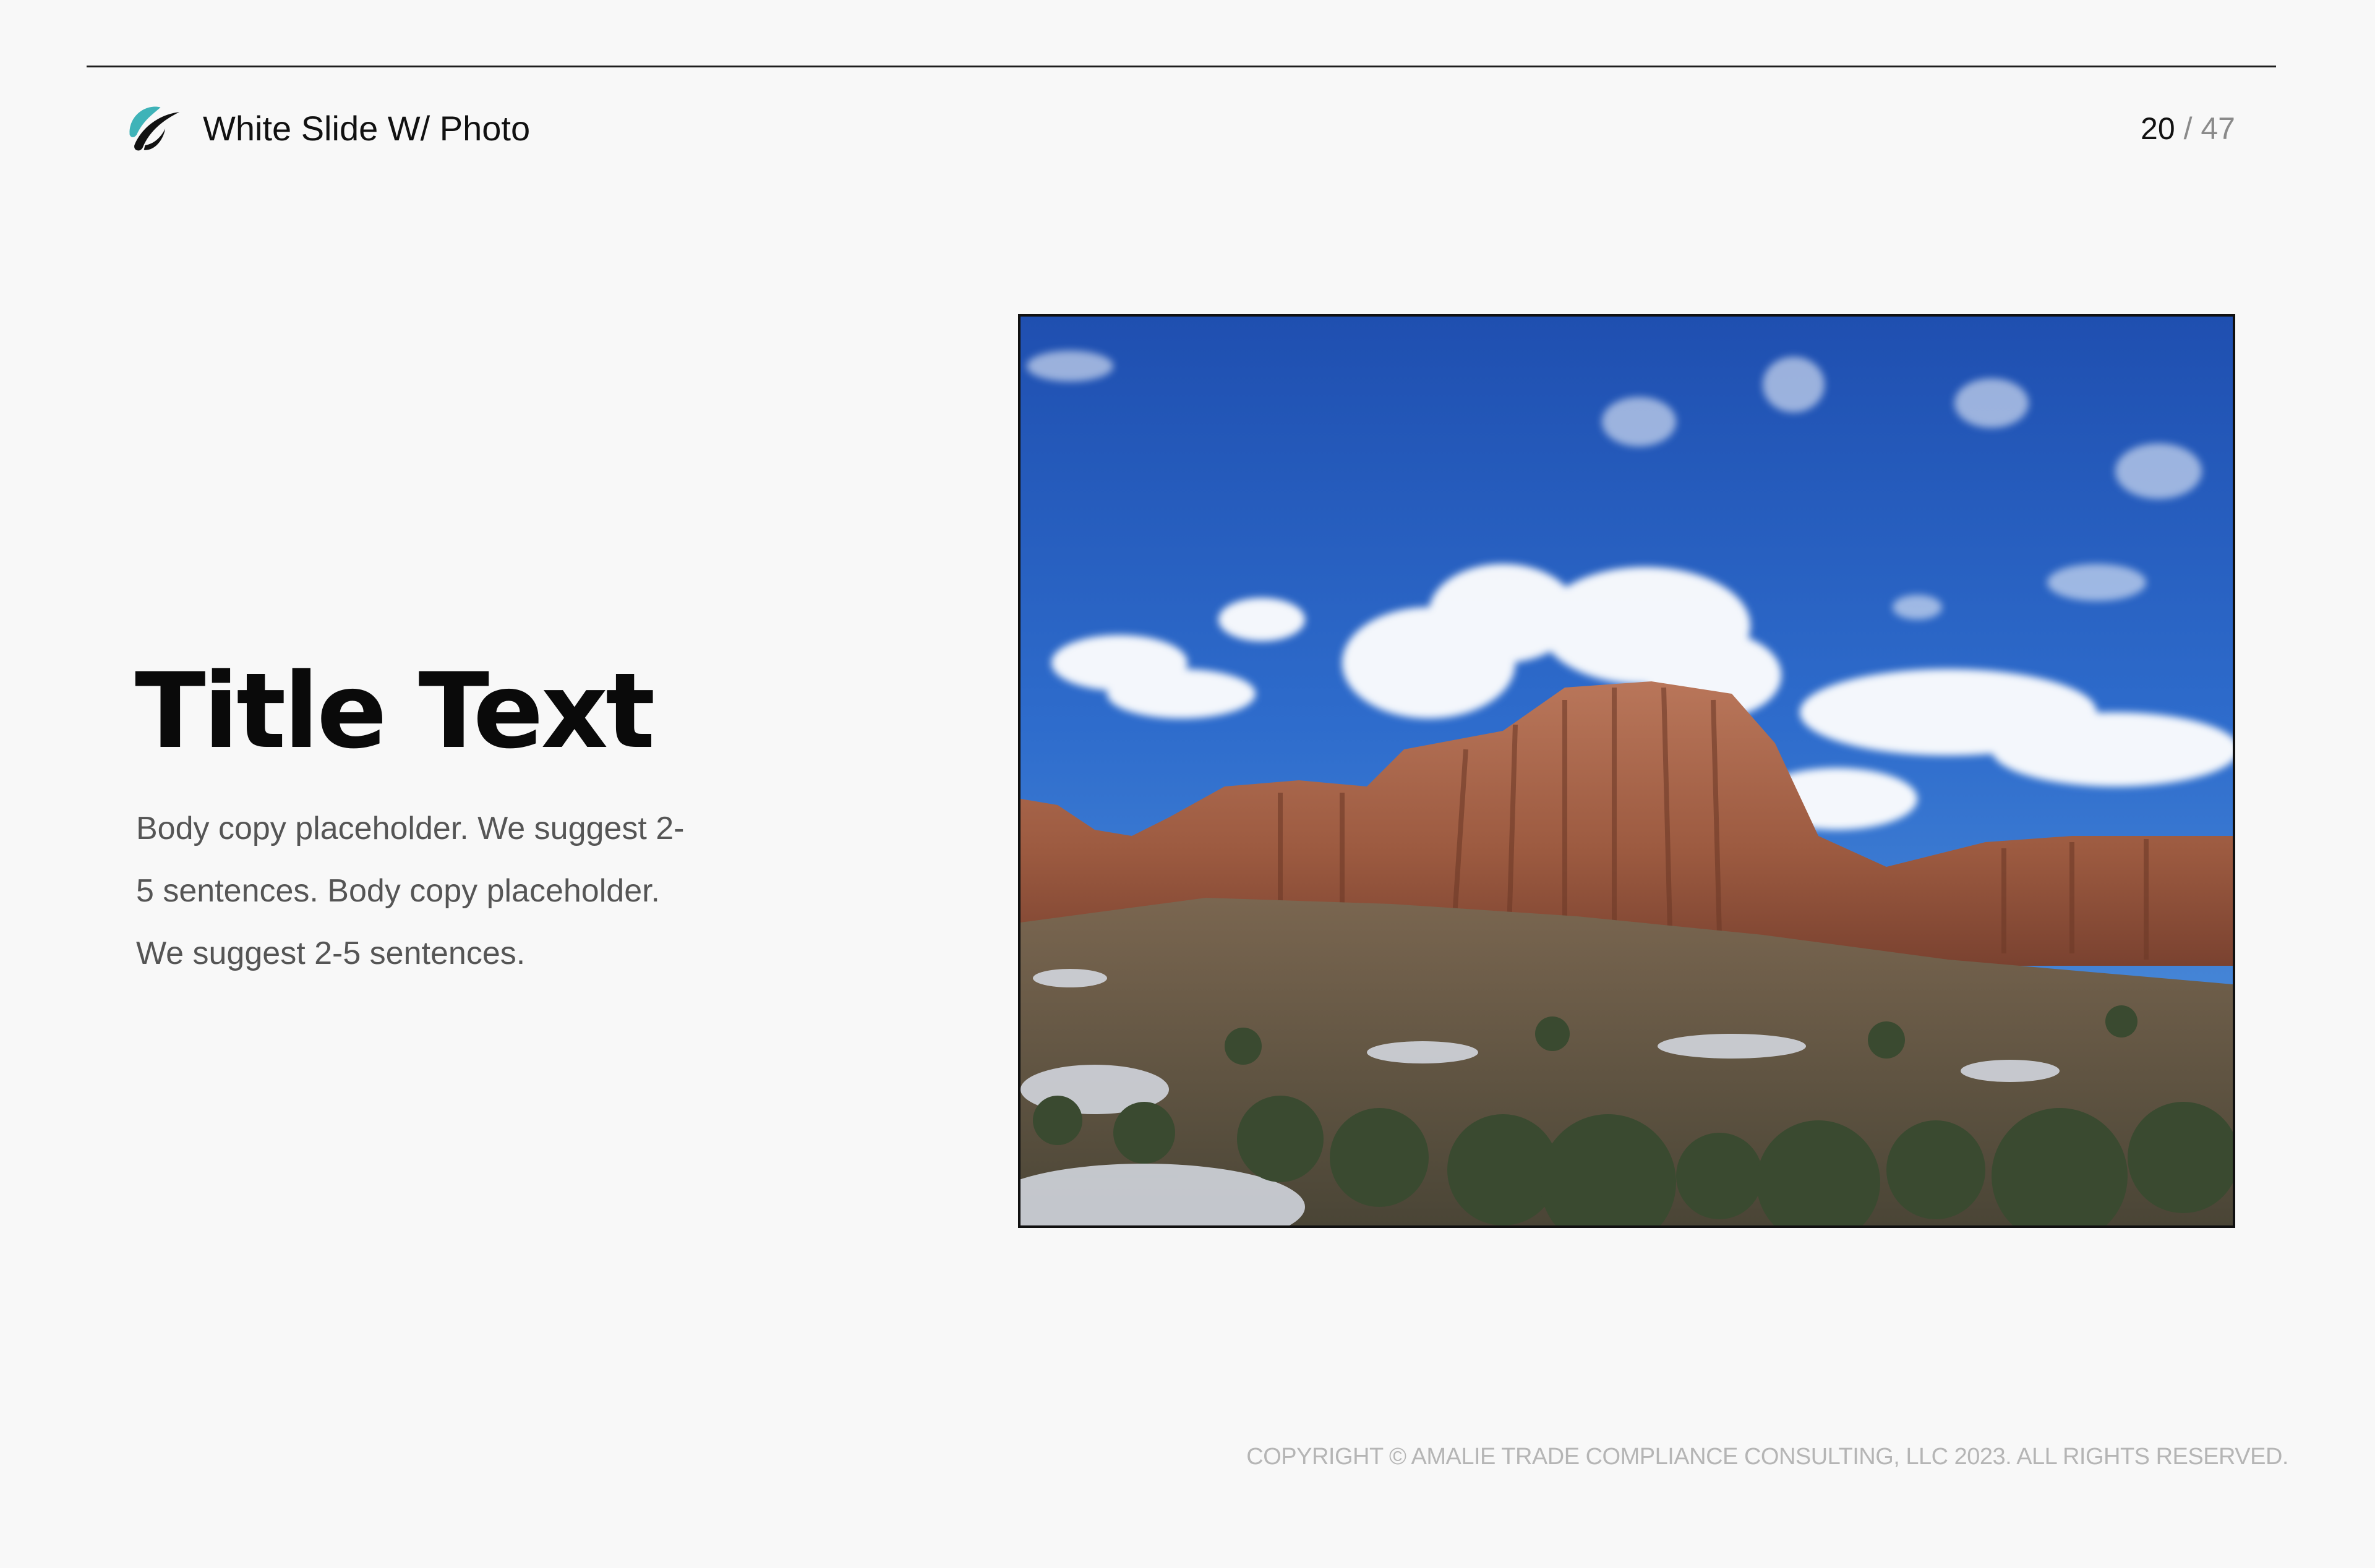 Image resolution: width=2375 pixels, height=1568 pixels. What do you see at coordinates (395, 711) in the screenshot?
I see `slide-title: Title Text` at bounding box center [395, 711].